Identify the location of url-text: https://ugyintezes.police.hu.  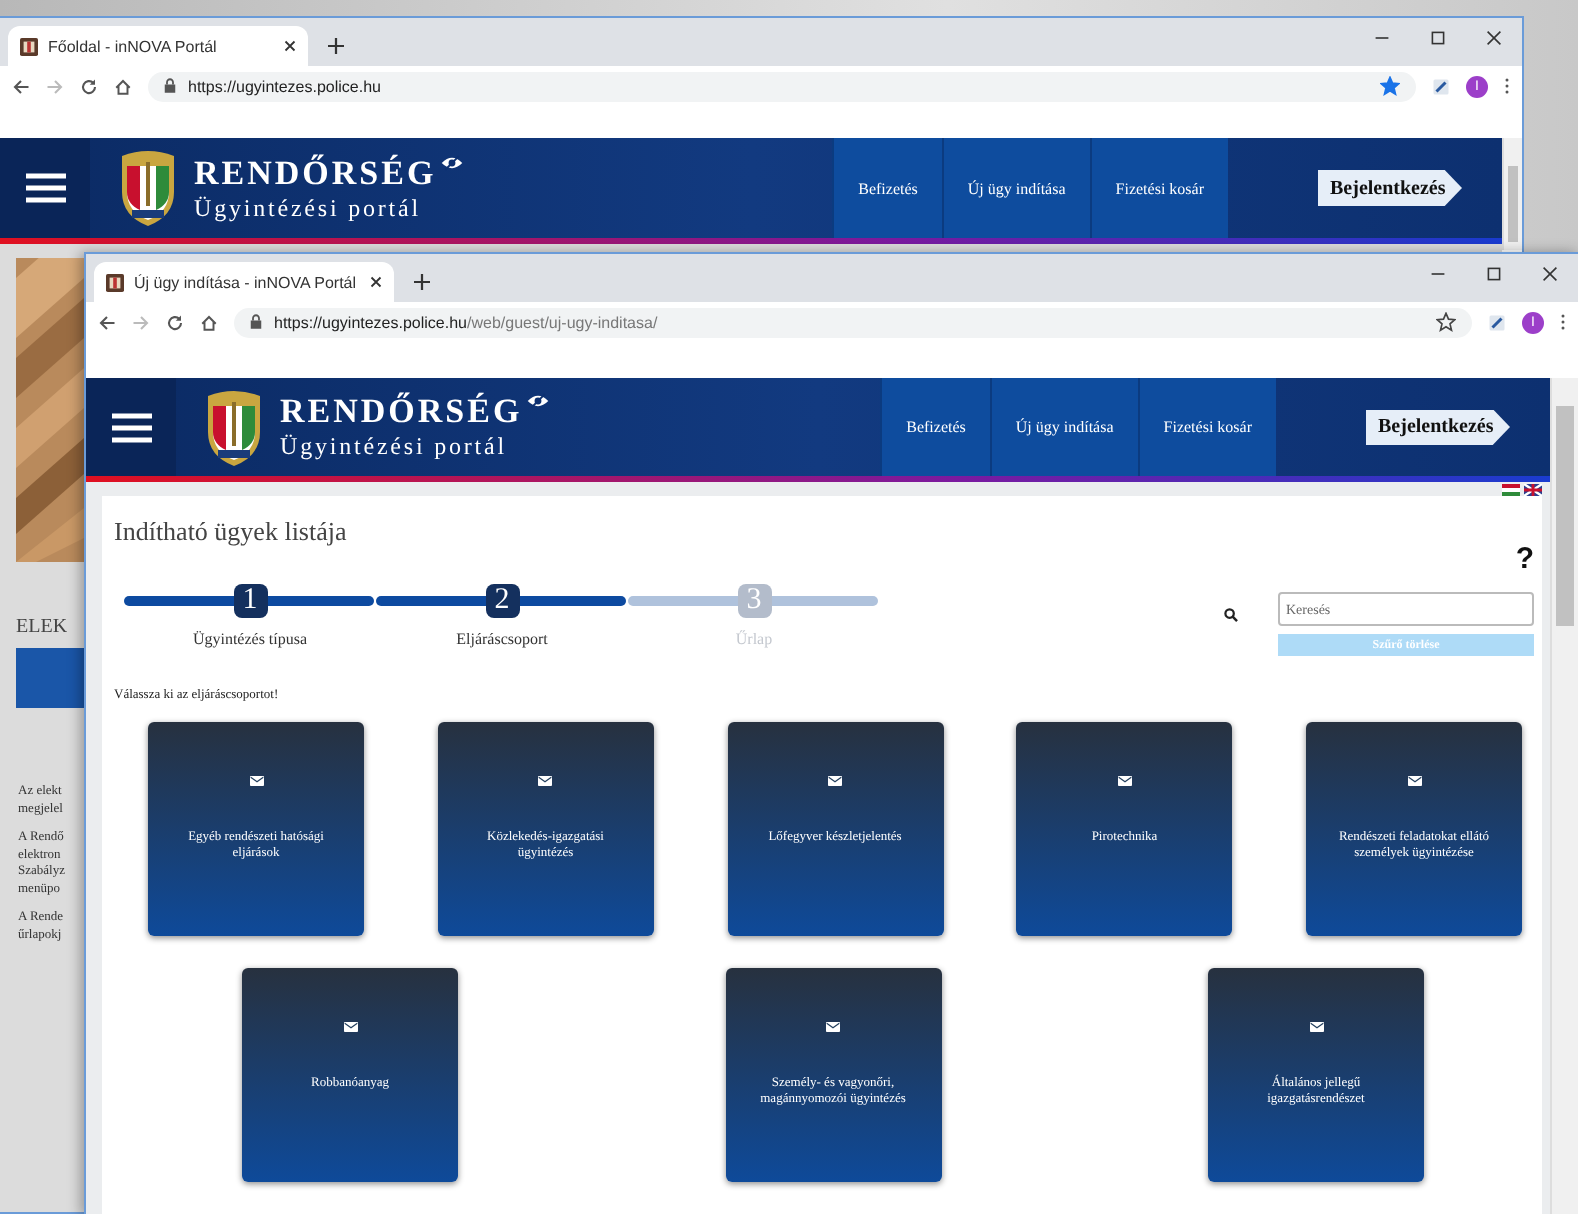
(285, 86).